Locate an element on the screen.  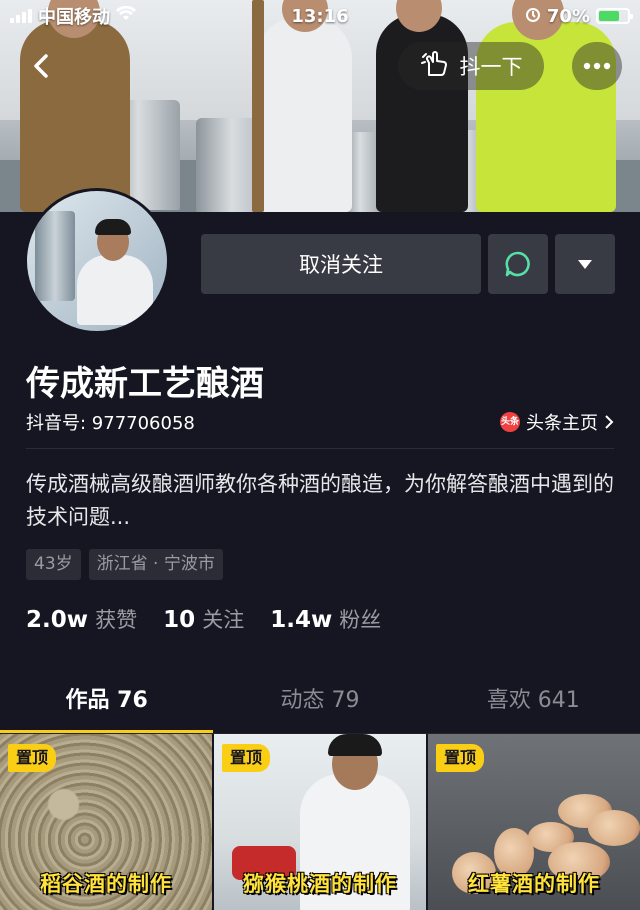
age-tag: 43岁 is located at coordinates (53, 564).